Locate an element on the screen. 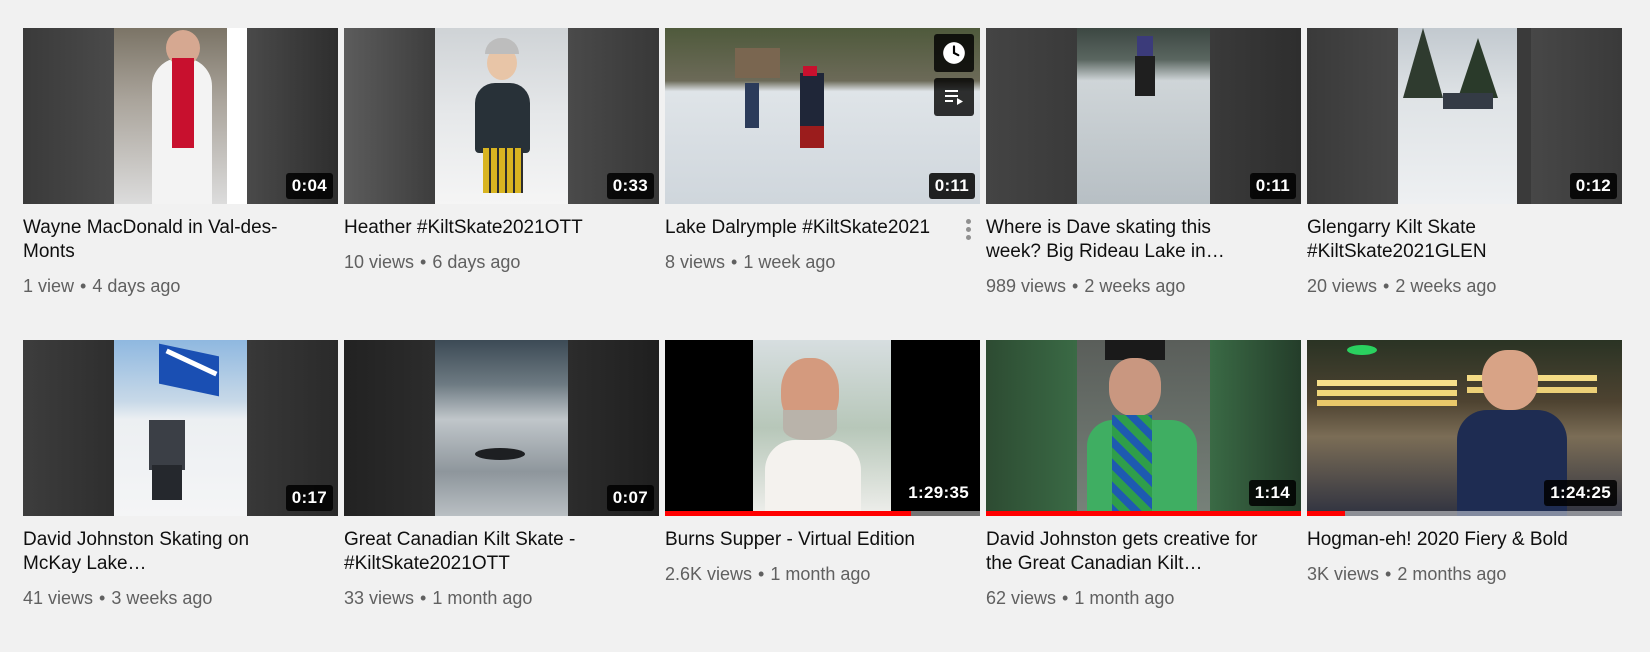  video-meta: 989 views • 2 weeks ago is located at coordinates (1086, 286).